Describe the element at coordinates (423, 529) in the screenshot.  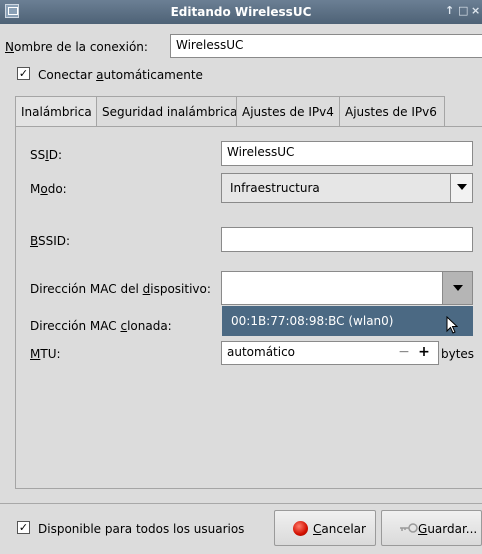
I see `save-mnemonic: G` at that location.